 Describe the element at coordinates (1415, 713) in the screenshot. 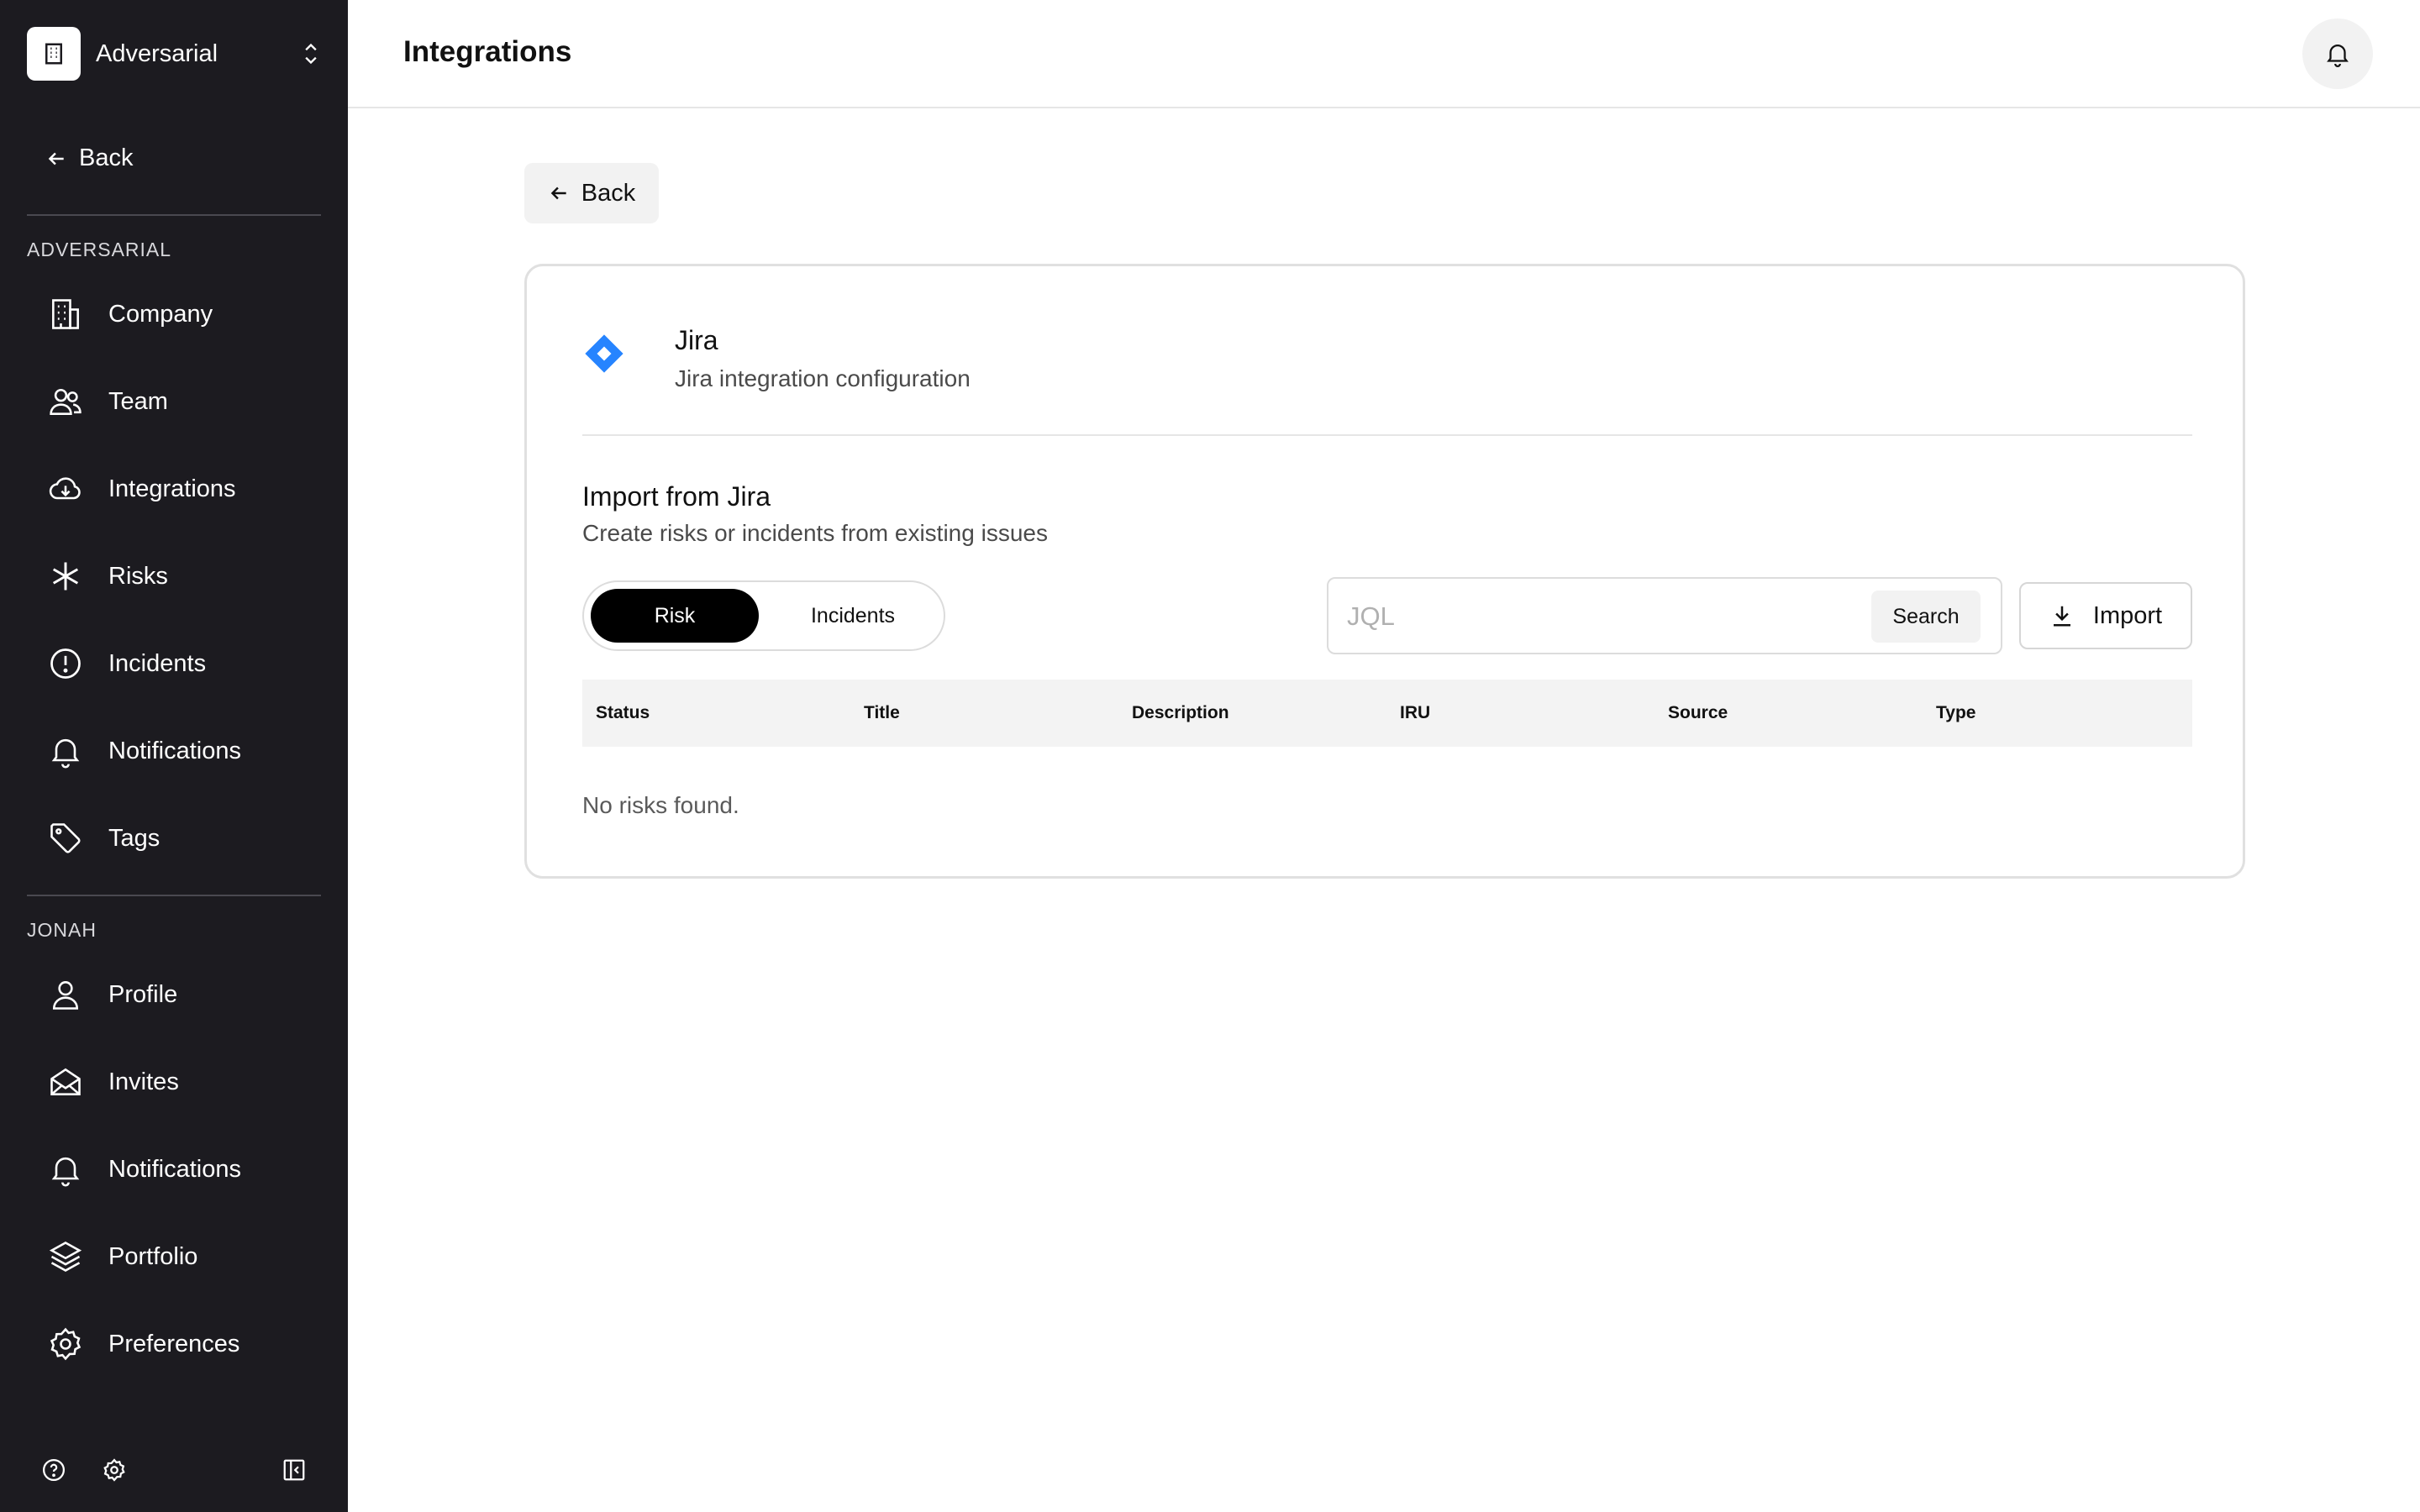

I see `column-header-iru: IRU` at that location.